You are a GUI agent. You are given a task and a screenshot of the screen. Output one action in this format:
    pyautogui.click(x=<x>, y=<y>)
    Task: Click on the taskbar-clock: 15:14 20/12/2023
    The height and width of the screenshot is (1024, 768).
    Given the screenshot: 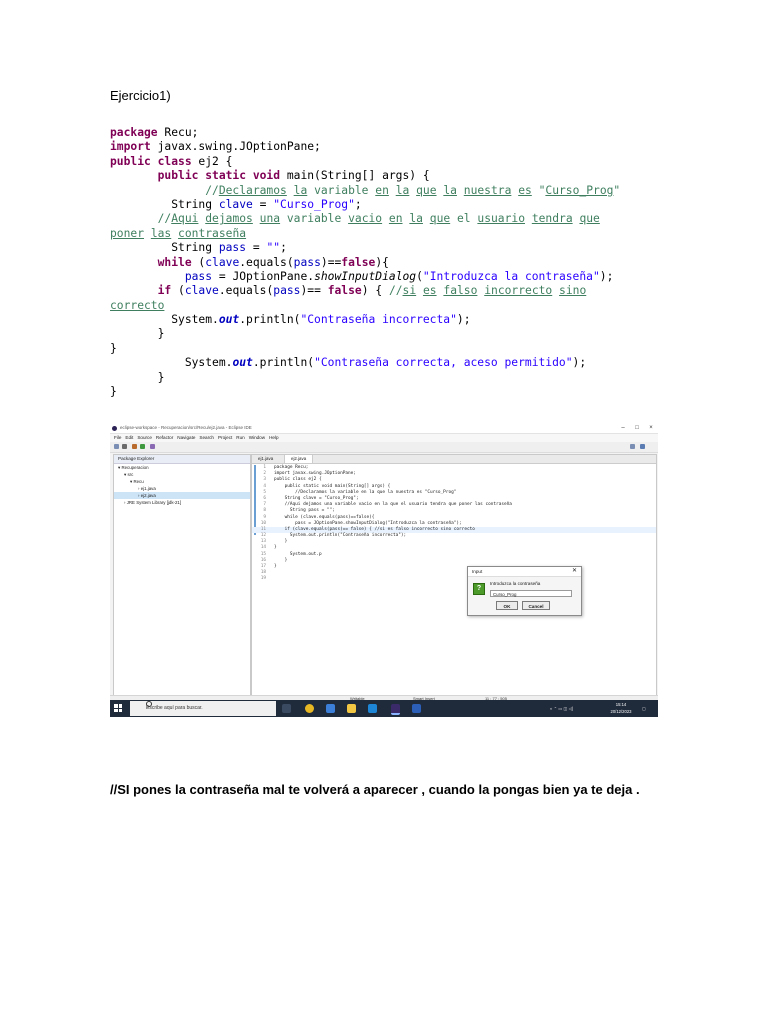 What is the action you would take?
    pyautogui.click(x=621, y=708)
    